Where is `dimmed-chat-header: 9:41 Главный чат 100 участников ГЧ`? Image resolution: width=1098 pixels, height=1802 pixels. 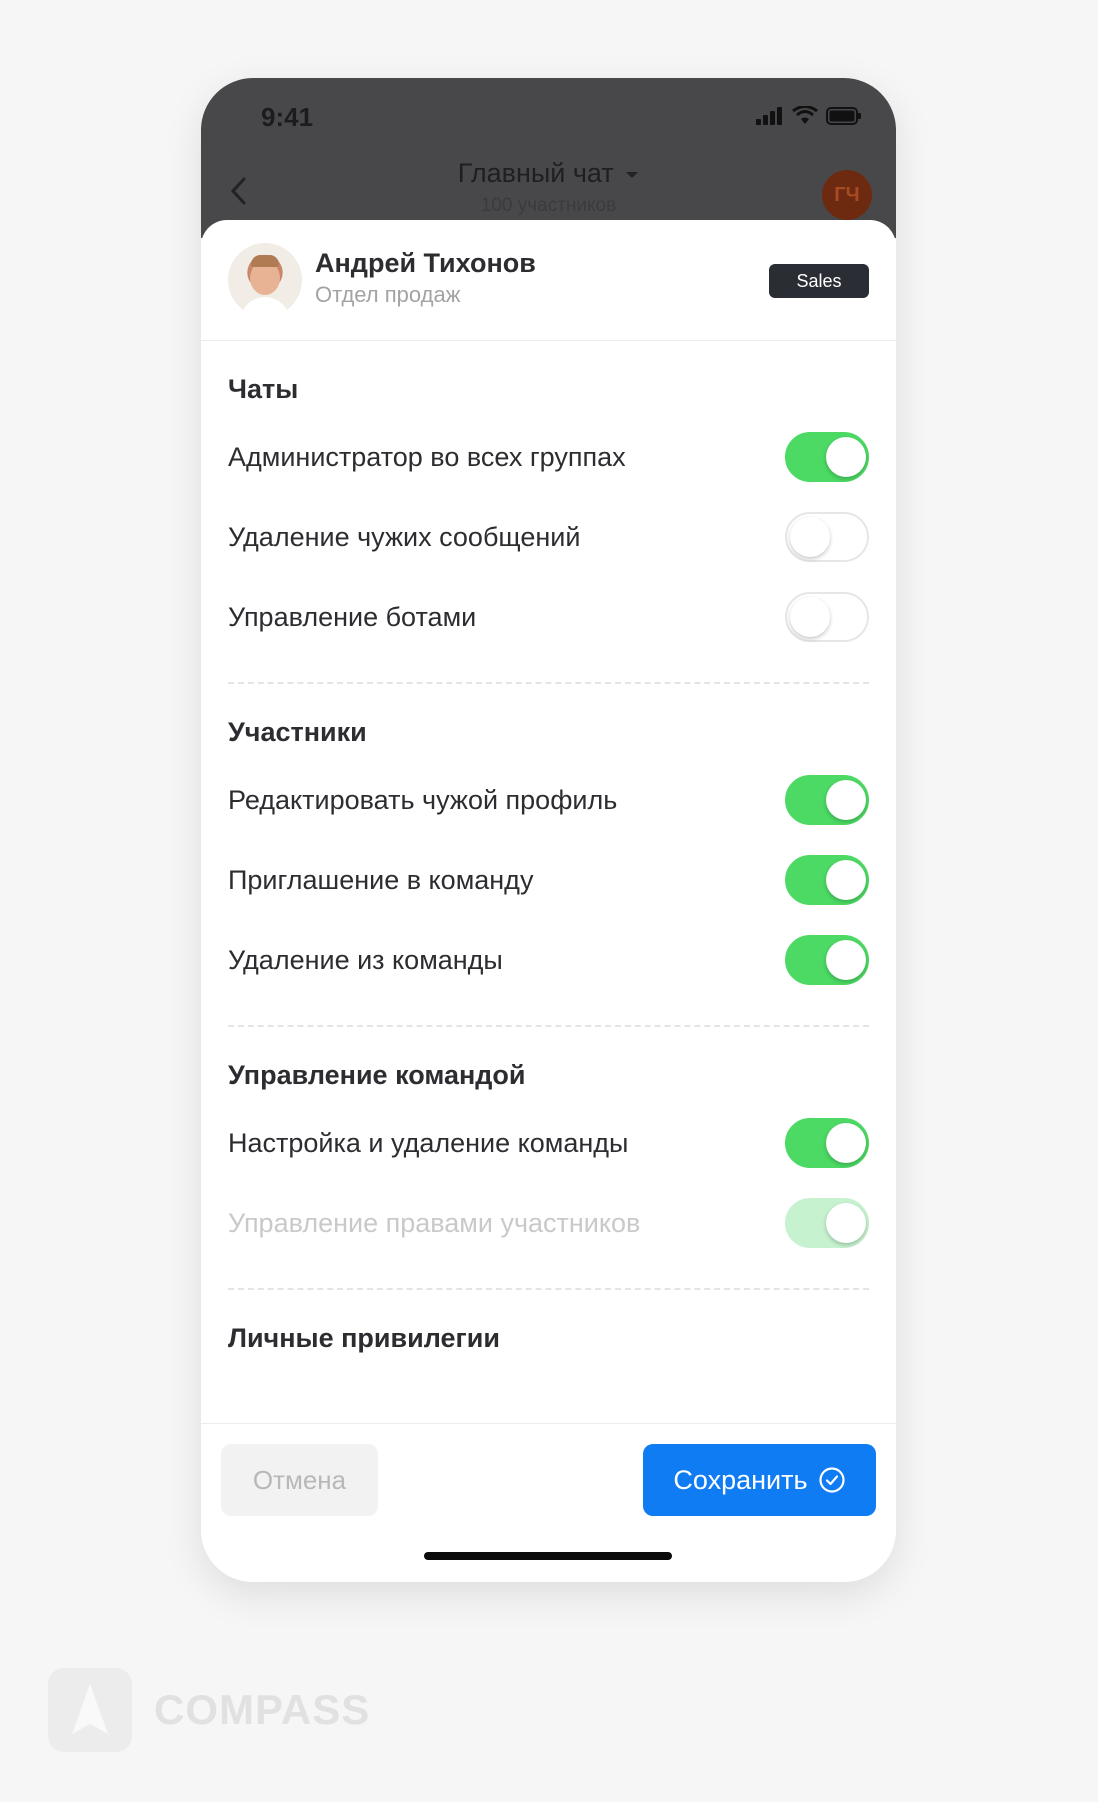
dimmed-chat-header: 9:41 Главный чат 100 участников ГЧ is located at coordinates (548, 158).